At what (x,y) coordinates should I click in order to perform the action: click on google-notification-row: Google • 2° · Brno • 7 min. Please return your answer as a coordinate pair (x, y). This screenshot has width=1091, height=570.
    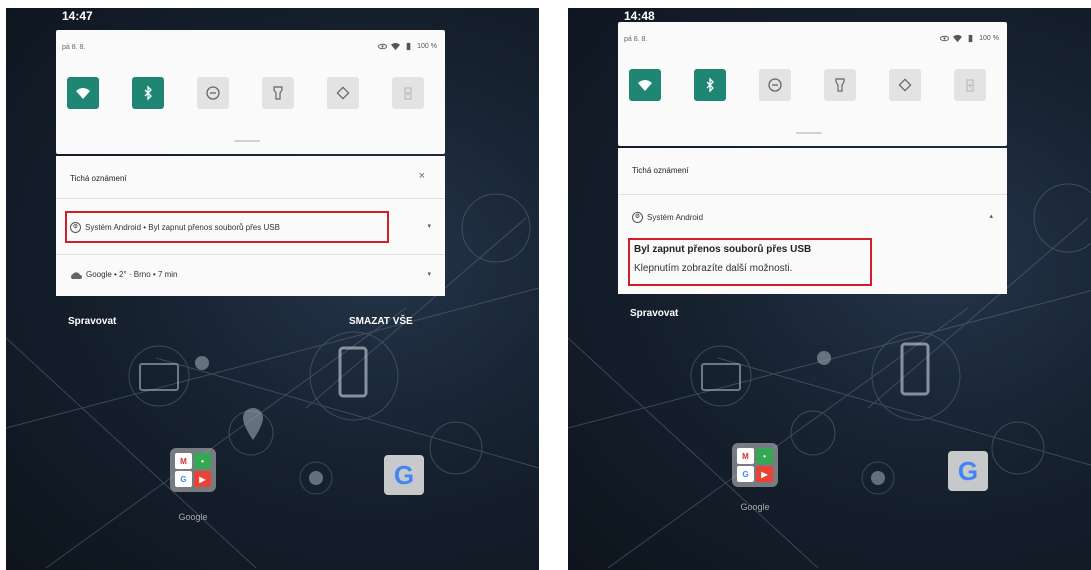
    Looking at the image, I should click on (124, 274).